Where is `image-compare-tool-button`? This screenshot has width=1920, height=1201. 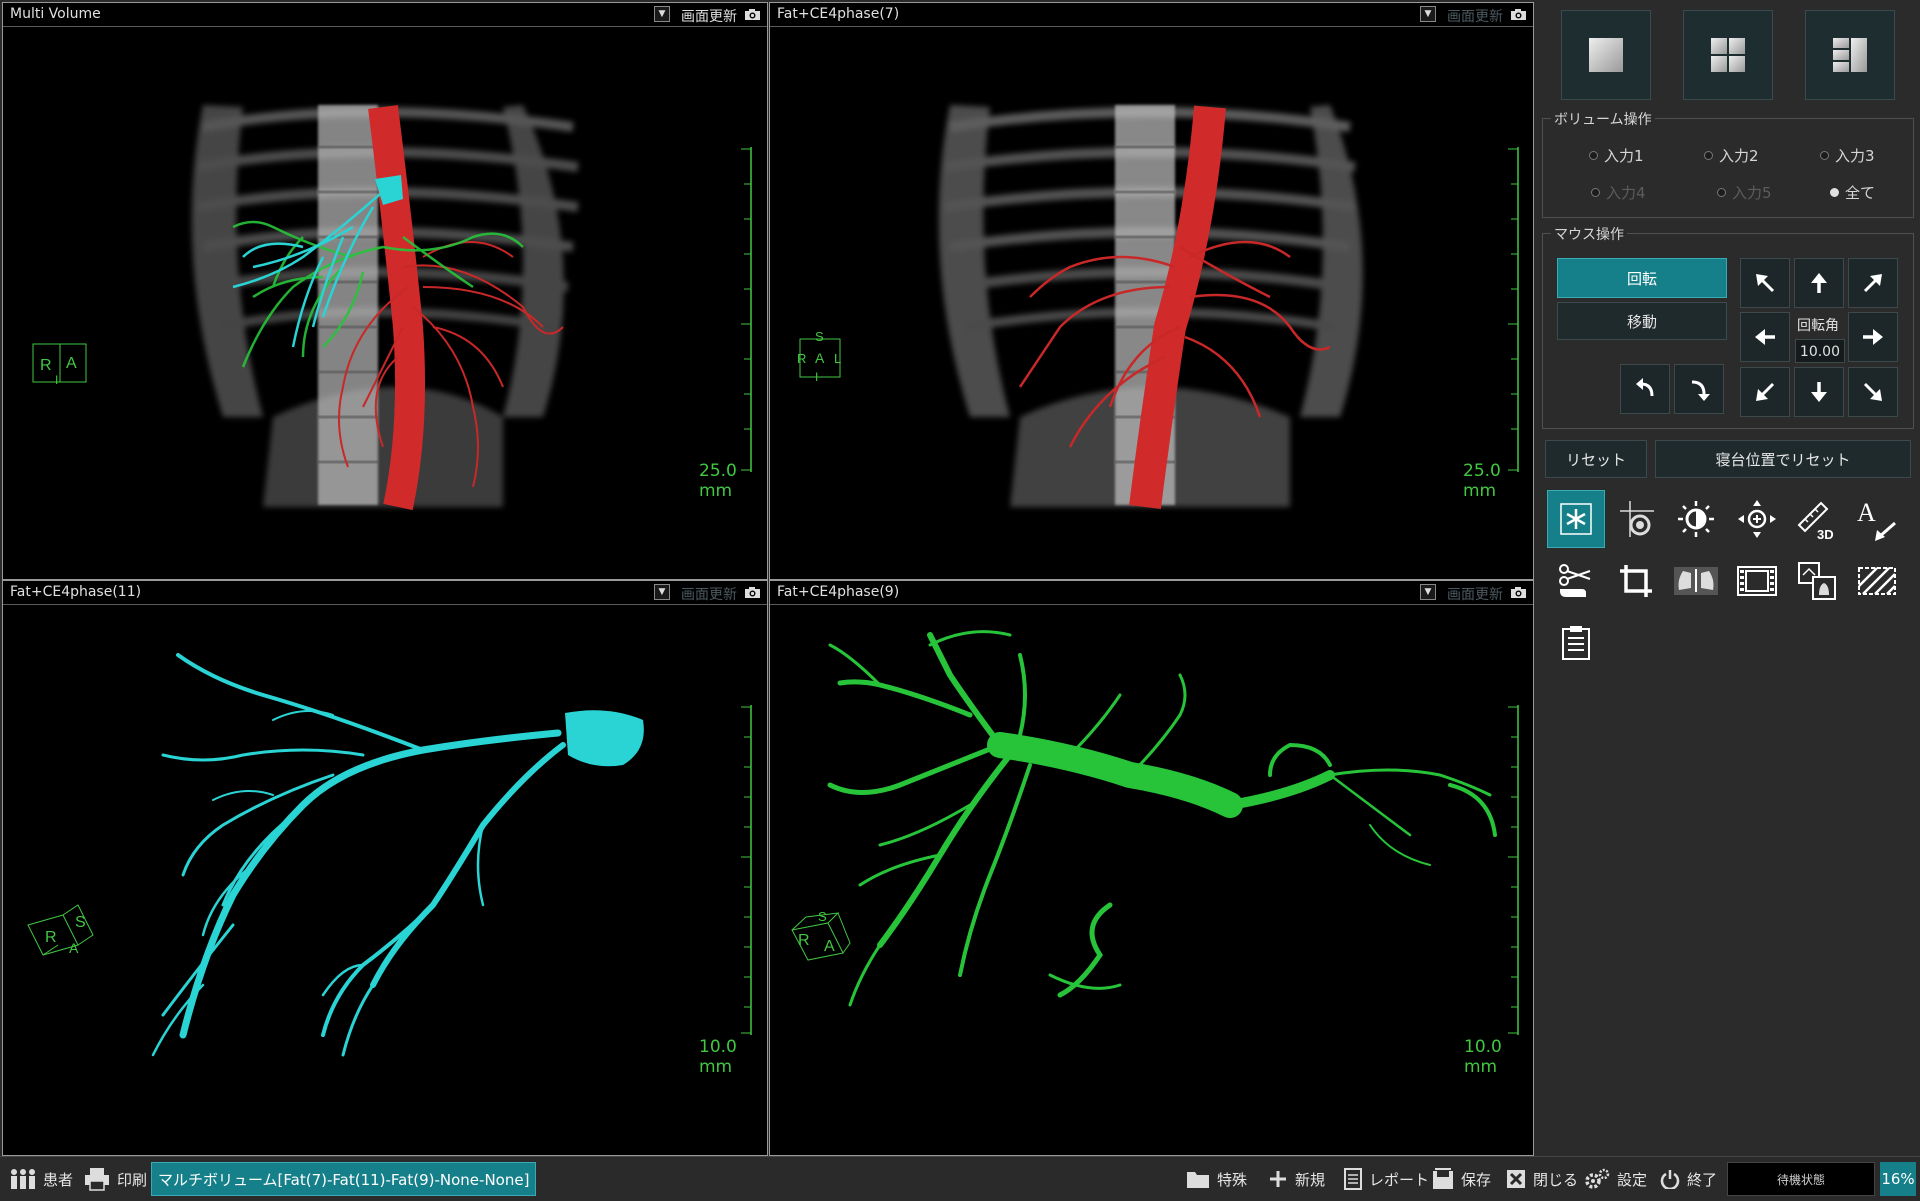 image-compare-tool-button is located at coordinates (1817, 581).